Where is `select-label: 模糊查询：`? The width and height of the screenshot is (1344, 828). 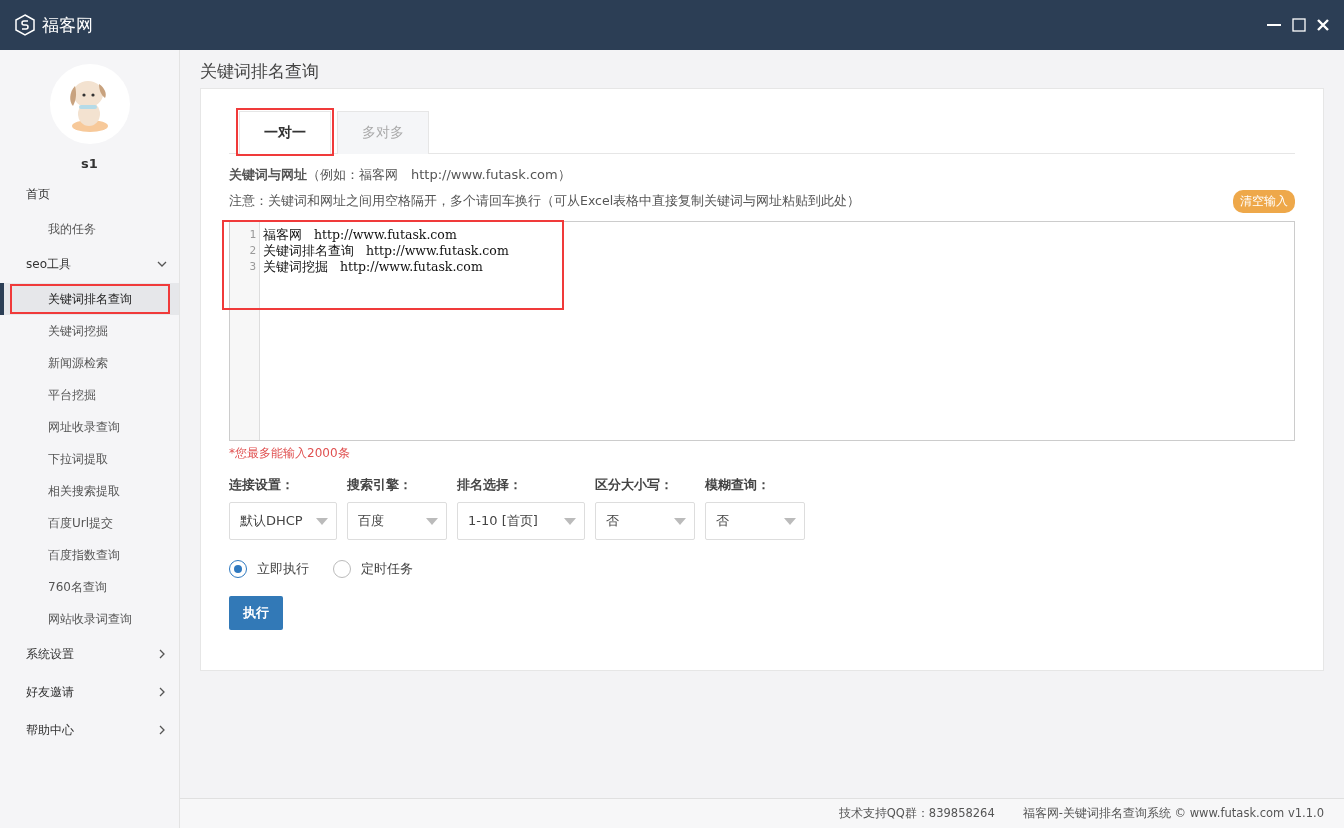
select-label: 模糊查询： is located at coordinates (738, 485).